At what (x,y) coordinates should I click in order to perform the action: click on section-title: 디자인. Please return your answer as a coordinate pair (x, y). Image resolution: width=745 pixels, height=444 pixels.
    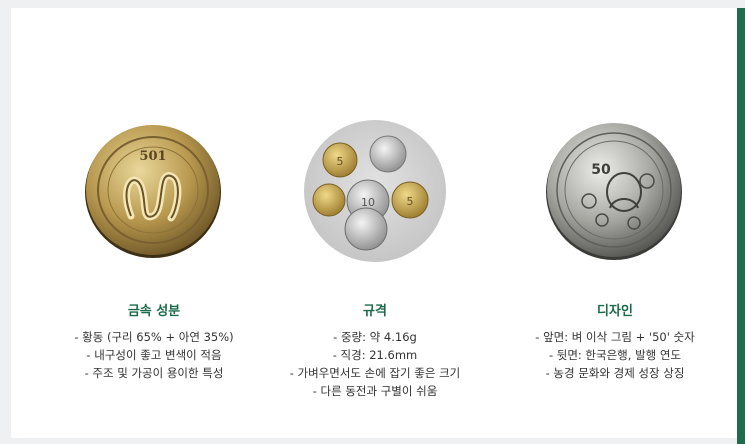
    Looking at the image, I should click on (615, 311).